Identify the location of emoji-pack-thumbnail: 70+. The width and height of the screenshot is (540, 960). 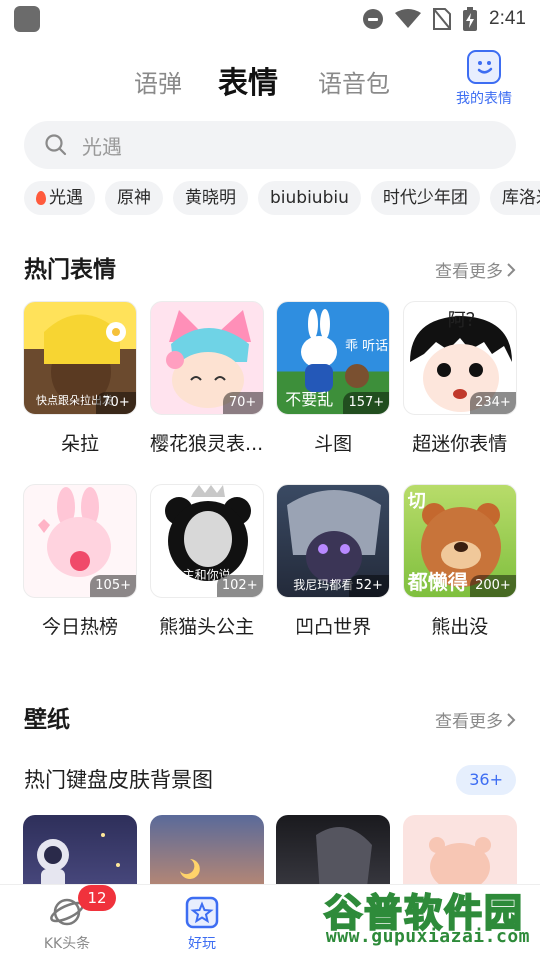
(206, 358).